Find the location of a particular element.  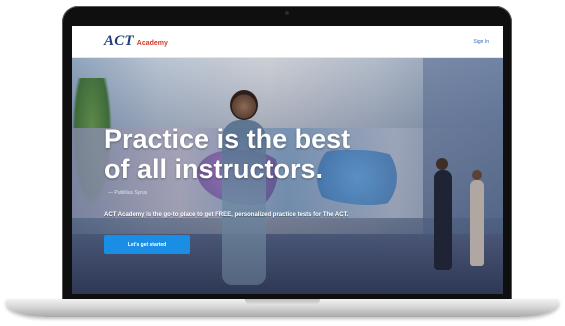

skateboarder-head is located at coordinates (244, 105).